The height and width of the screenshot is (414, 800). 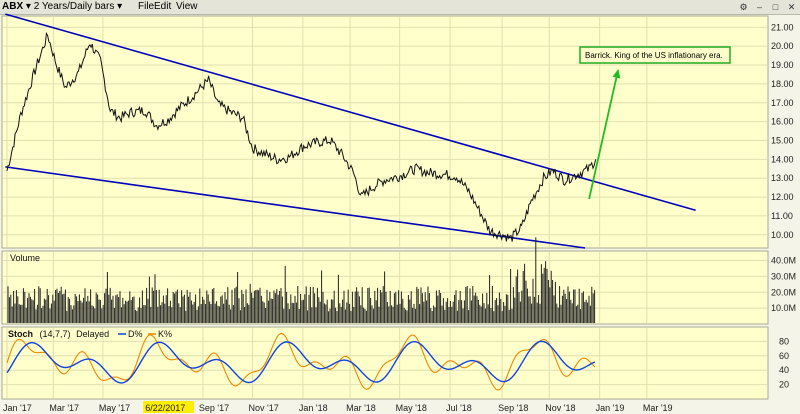 I want to click on stoch-label: Stoch, so click(x=20, y=334).